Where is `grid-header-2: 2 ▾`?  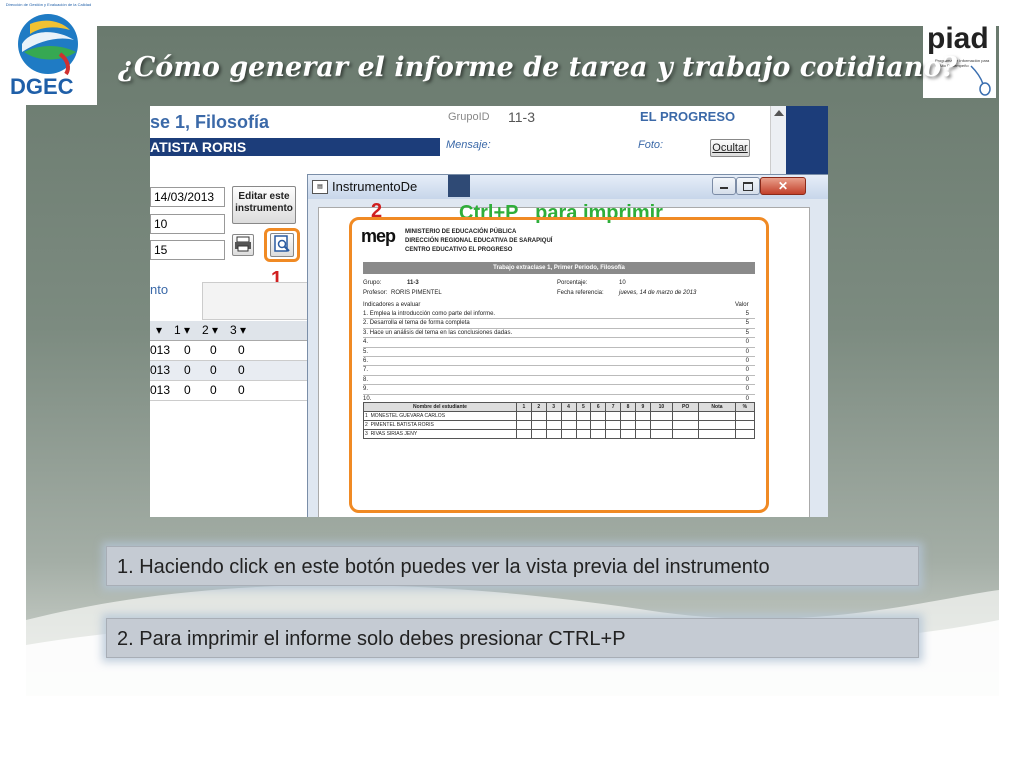
grid-header-2: 2 ▾ is located at coordinates (210, 330).